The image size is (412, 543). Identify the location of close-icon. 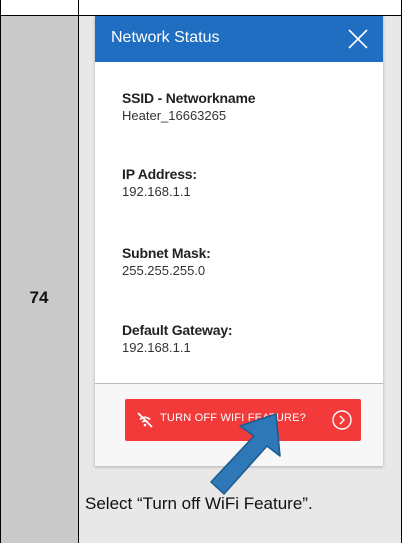
(358, 39).